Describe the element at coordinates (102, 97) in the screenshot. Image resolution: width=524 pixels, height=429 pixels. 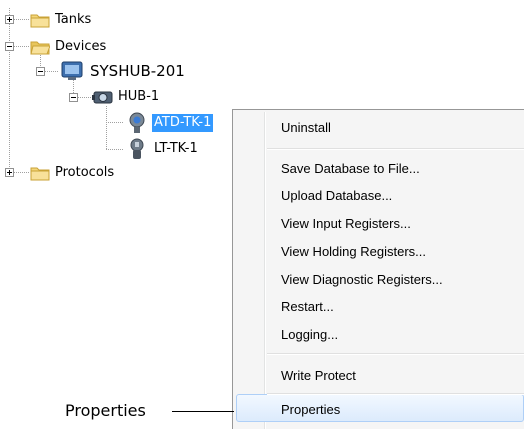
I see `hub-icon` at that location.